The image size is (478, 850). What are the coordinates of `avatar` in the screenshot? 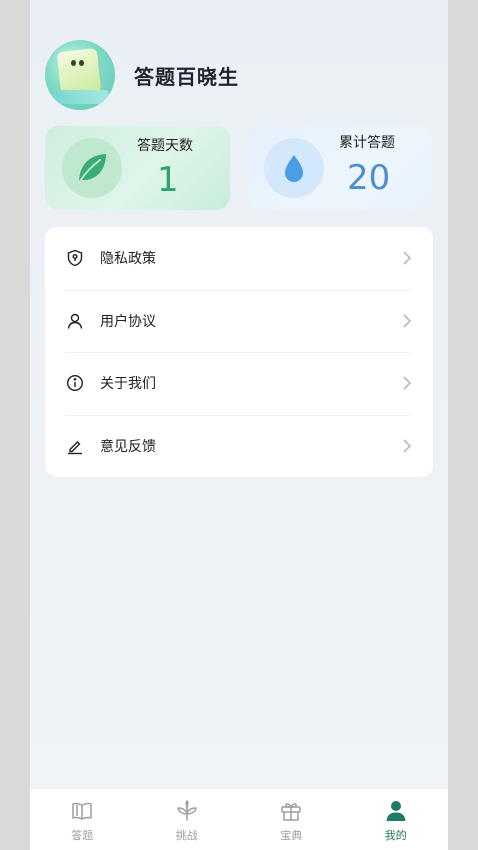 It's located at (80, 75).